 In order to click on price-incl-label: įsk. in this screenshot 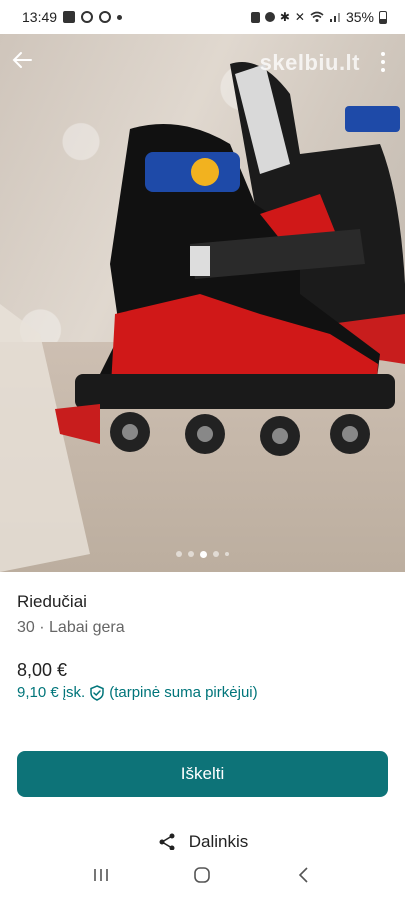, I will do `click(74, 692)`.